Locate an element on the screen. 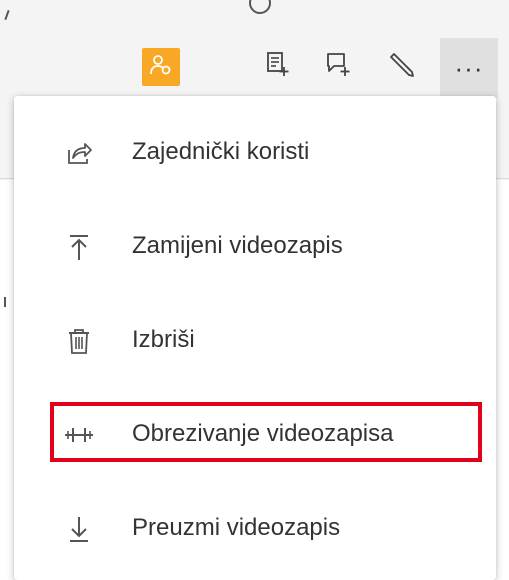 This screenshot has width=509, height=580. more-options-button: ··· is located at coordinates (469, 68).